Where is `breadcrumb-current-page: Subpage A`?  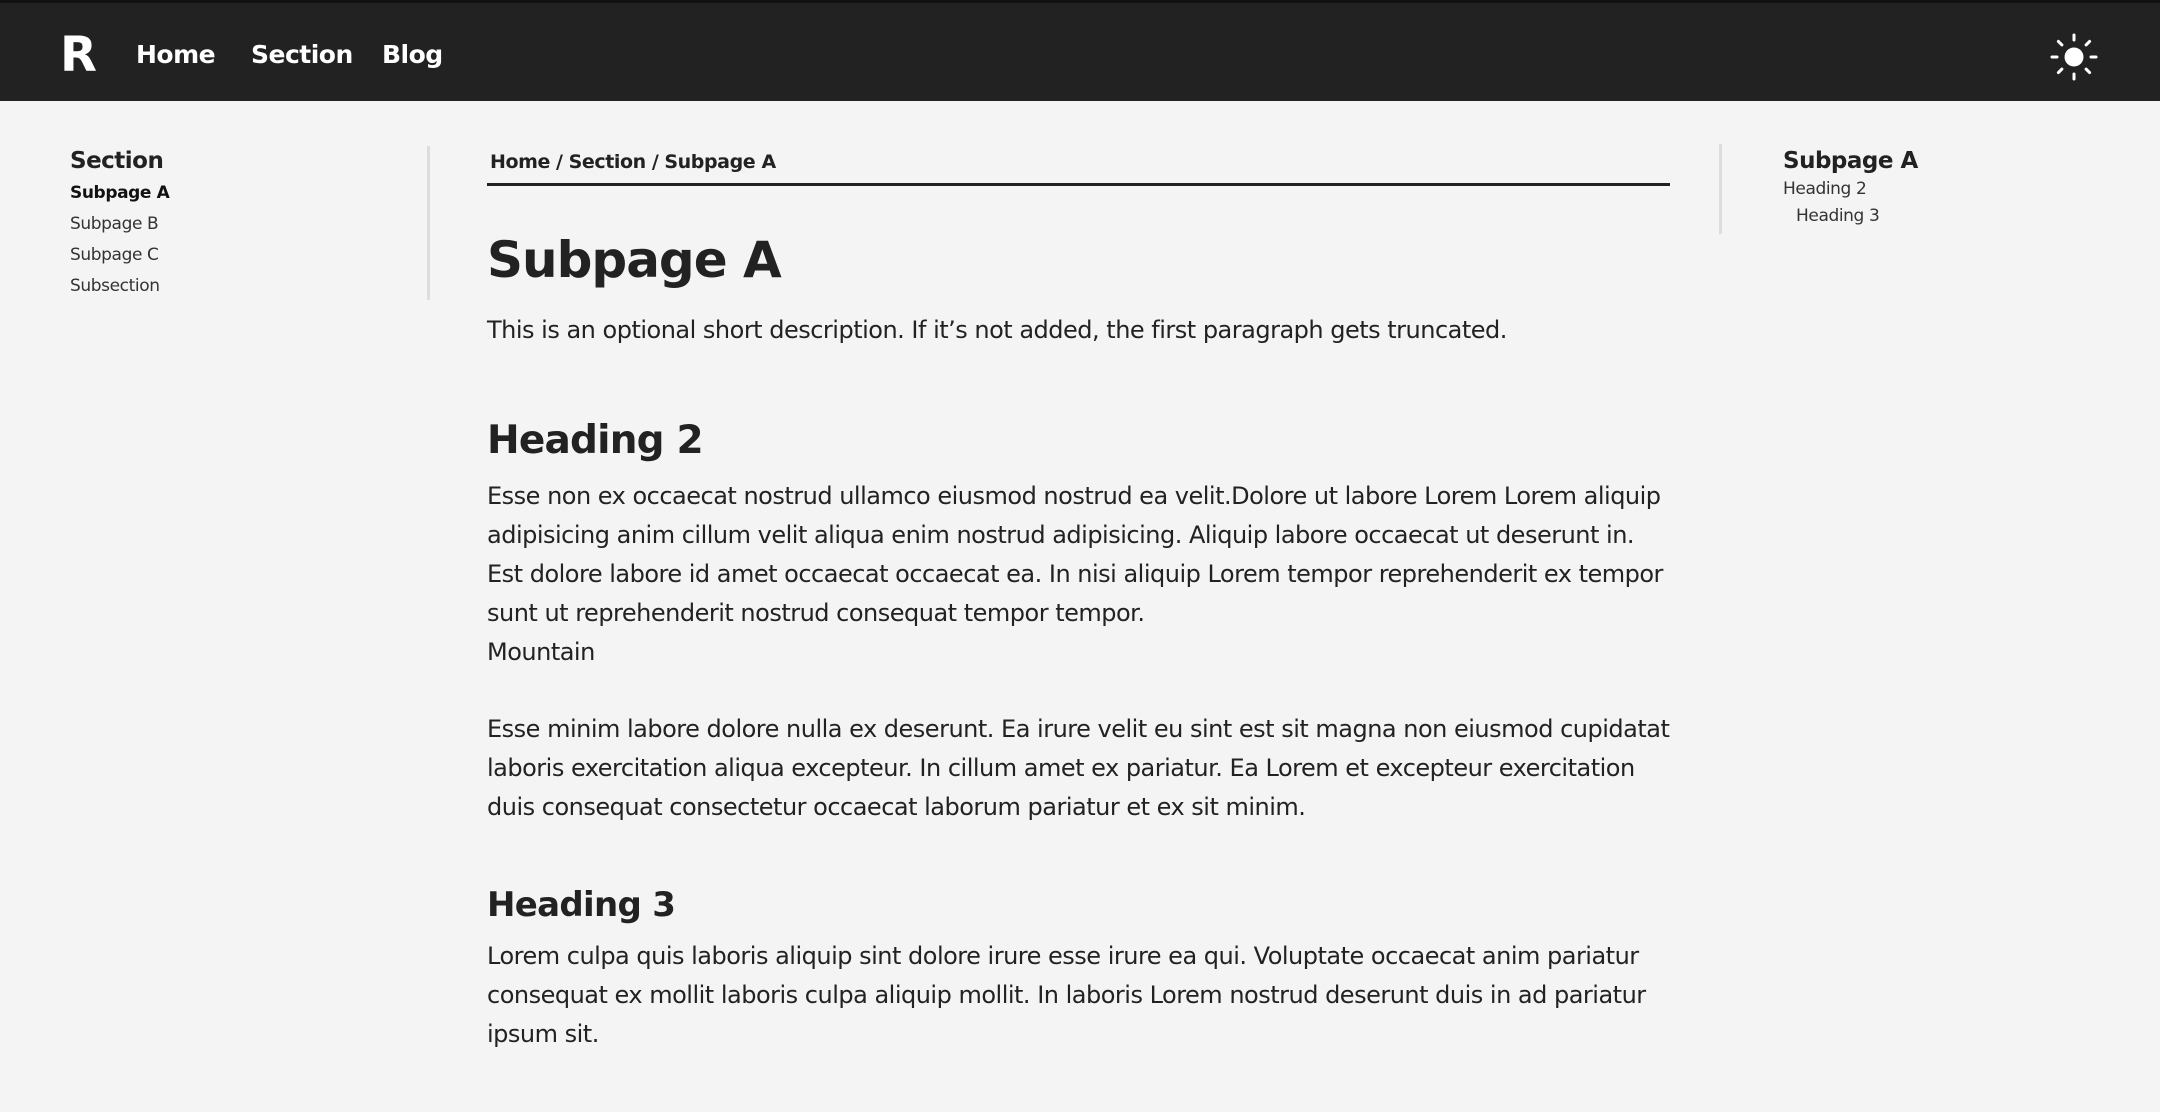
breadcrumb-current-page: Subpage A is located at coordinates (720, 162).